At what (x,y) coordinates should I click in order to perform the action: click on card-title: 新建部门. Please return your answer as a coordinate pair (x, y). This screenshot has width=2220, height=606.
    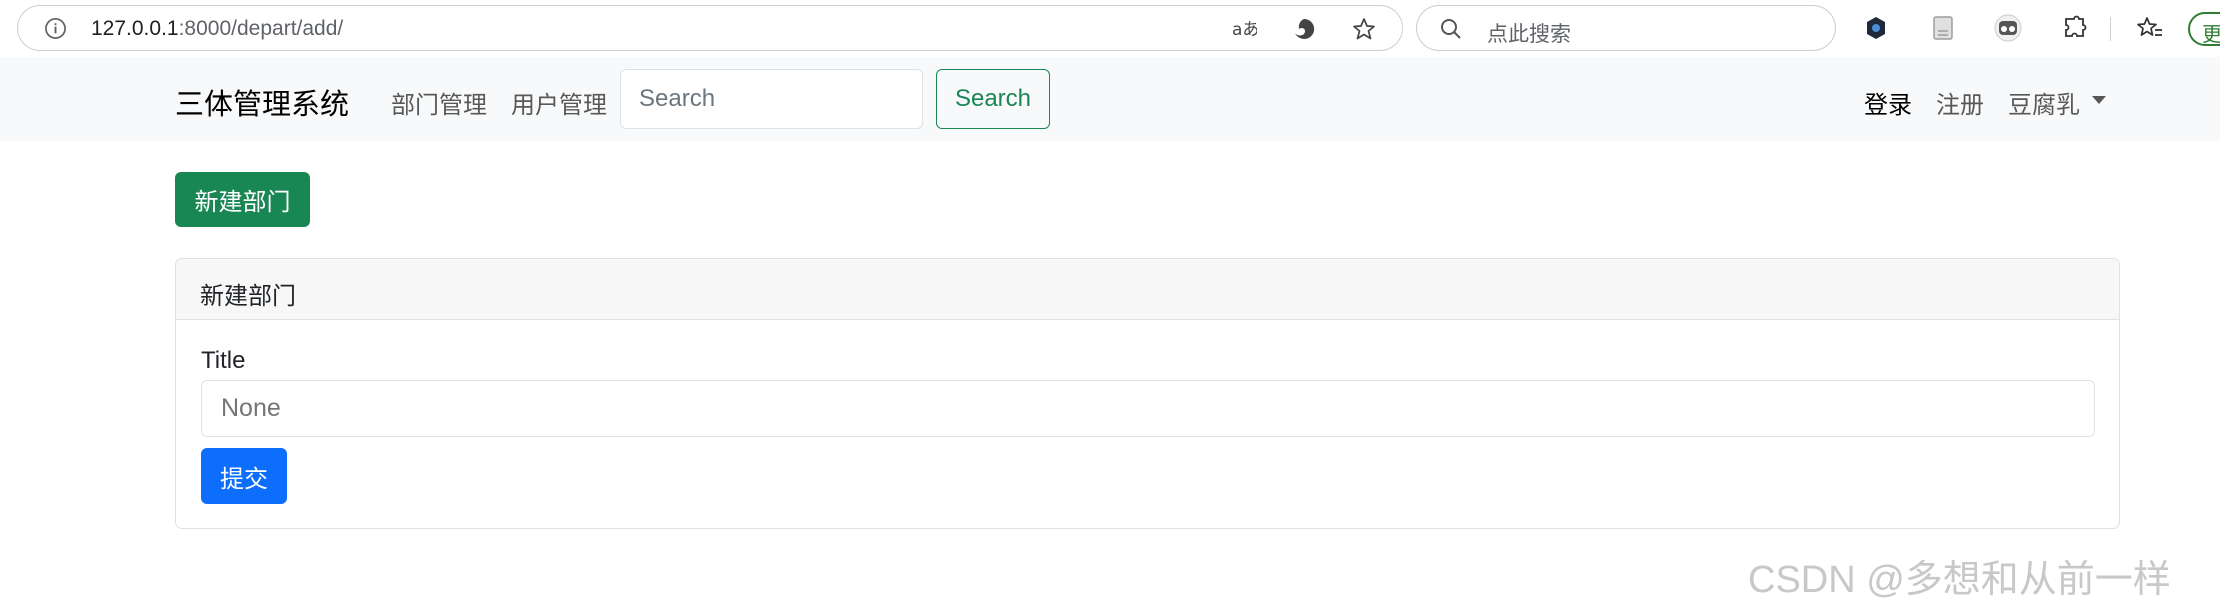
    Looking at the image, I should click on (248, 296).